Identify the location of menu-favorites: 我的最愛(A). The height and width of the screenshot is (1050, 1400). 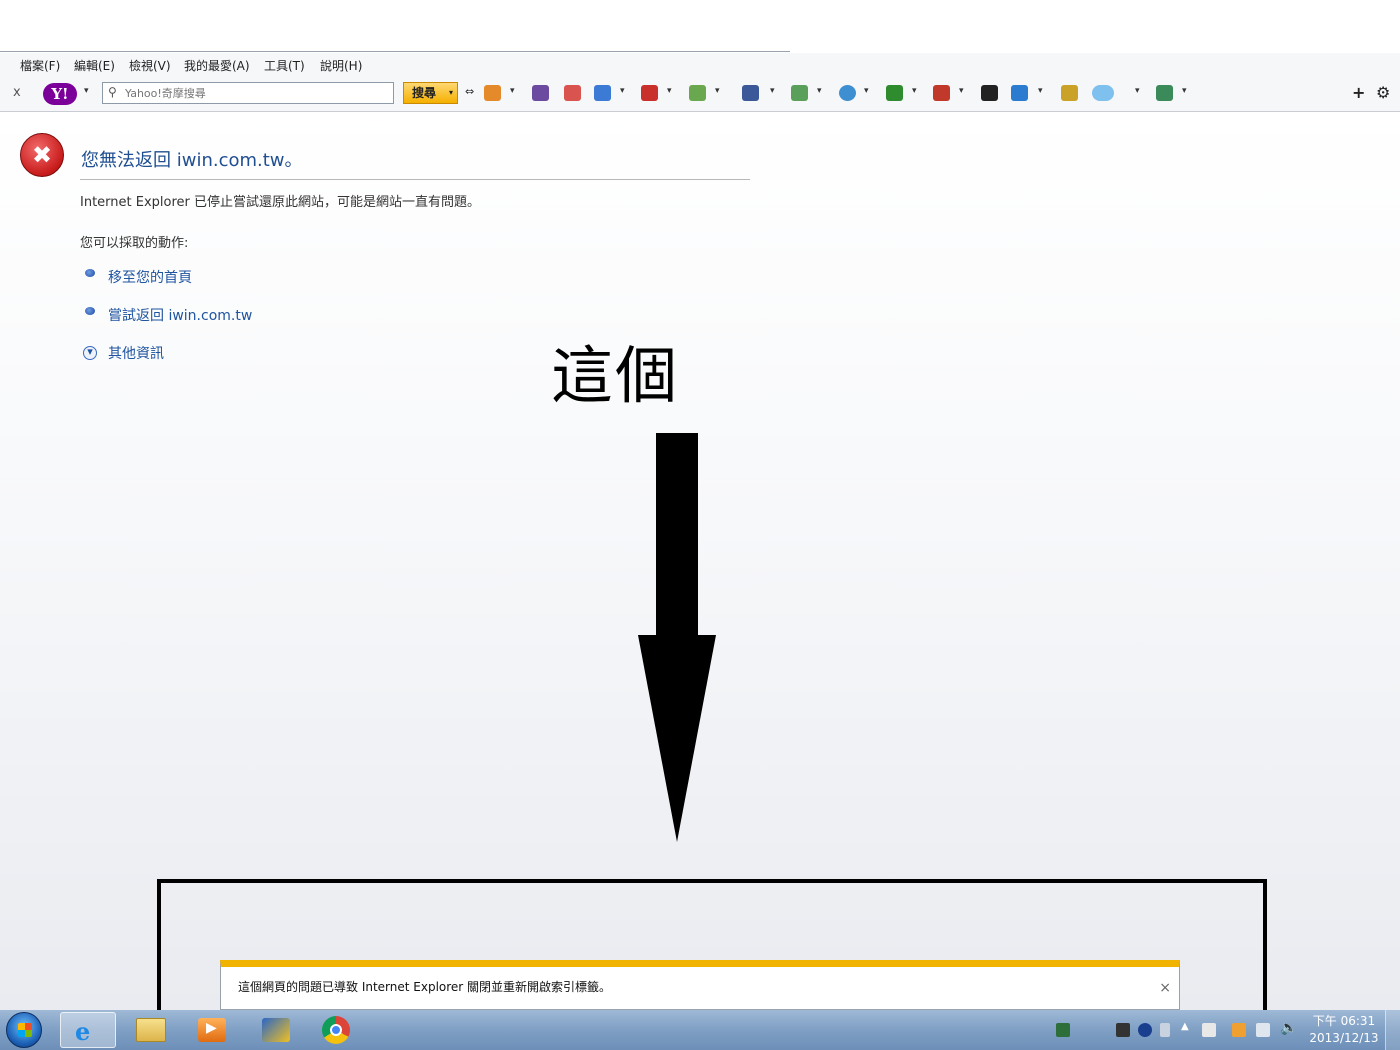
(217, 65).